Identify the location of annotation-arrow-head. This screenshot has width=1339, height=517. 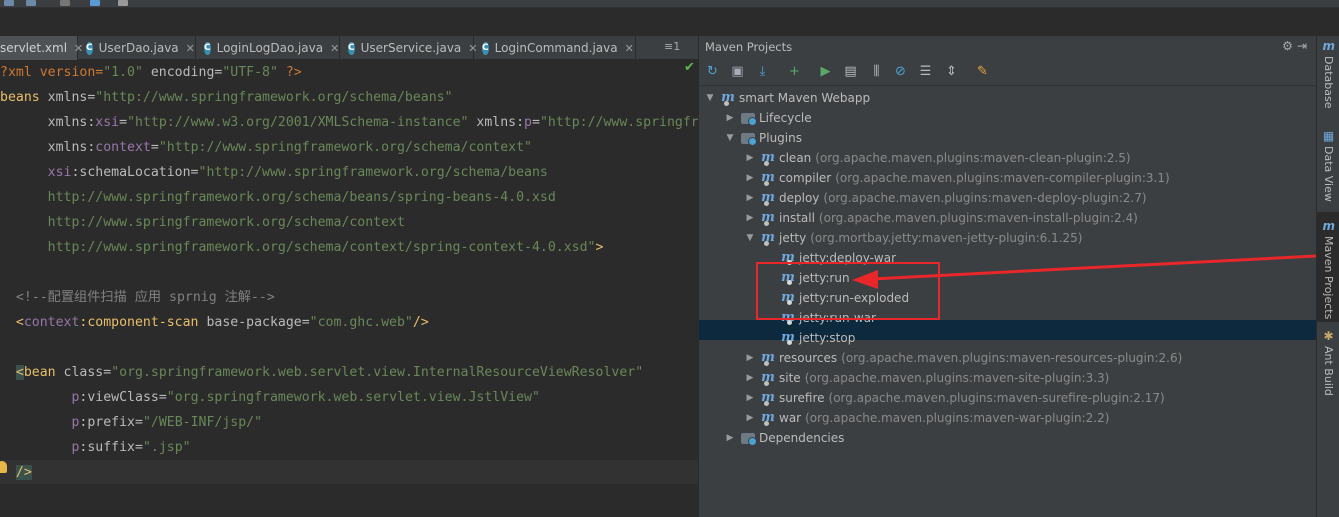
(865, 279).